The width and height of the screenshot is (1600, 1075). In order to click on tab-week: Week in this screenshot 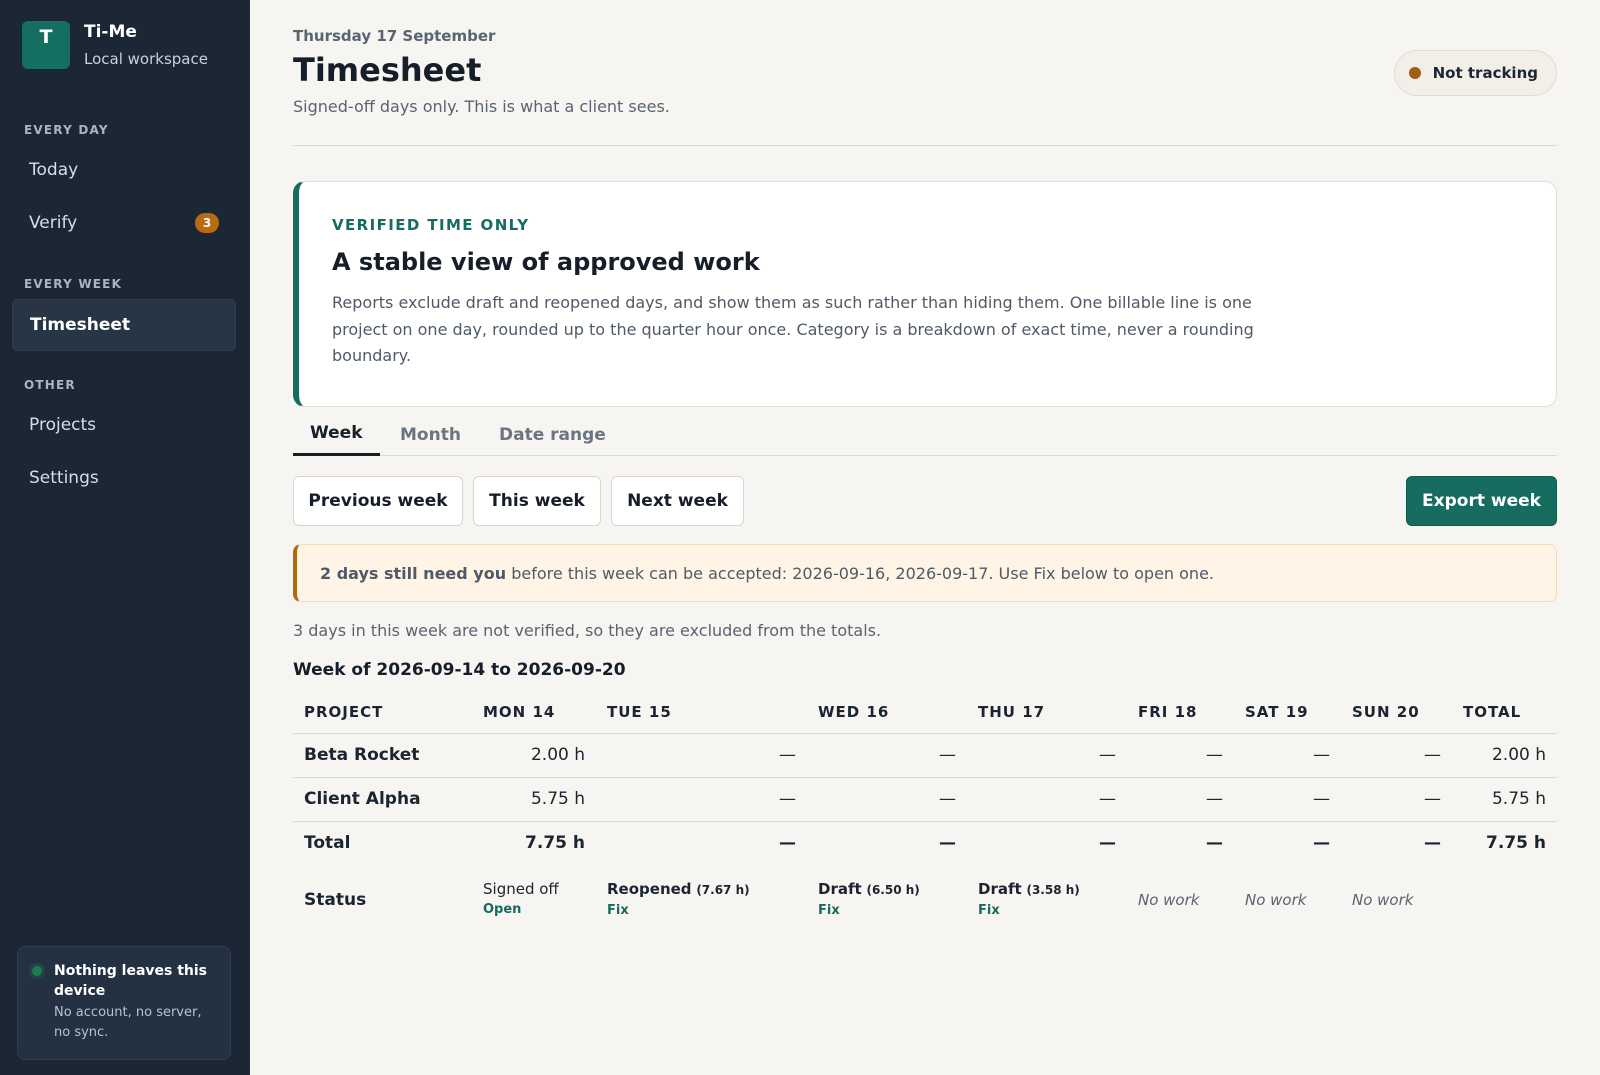, I will do `click(336, 434)`.